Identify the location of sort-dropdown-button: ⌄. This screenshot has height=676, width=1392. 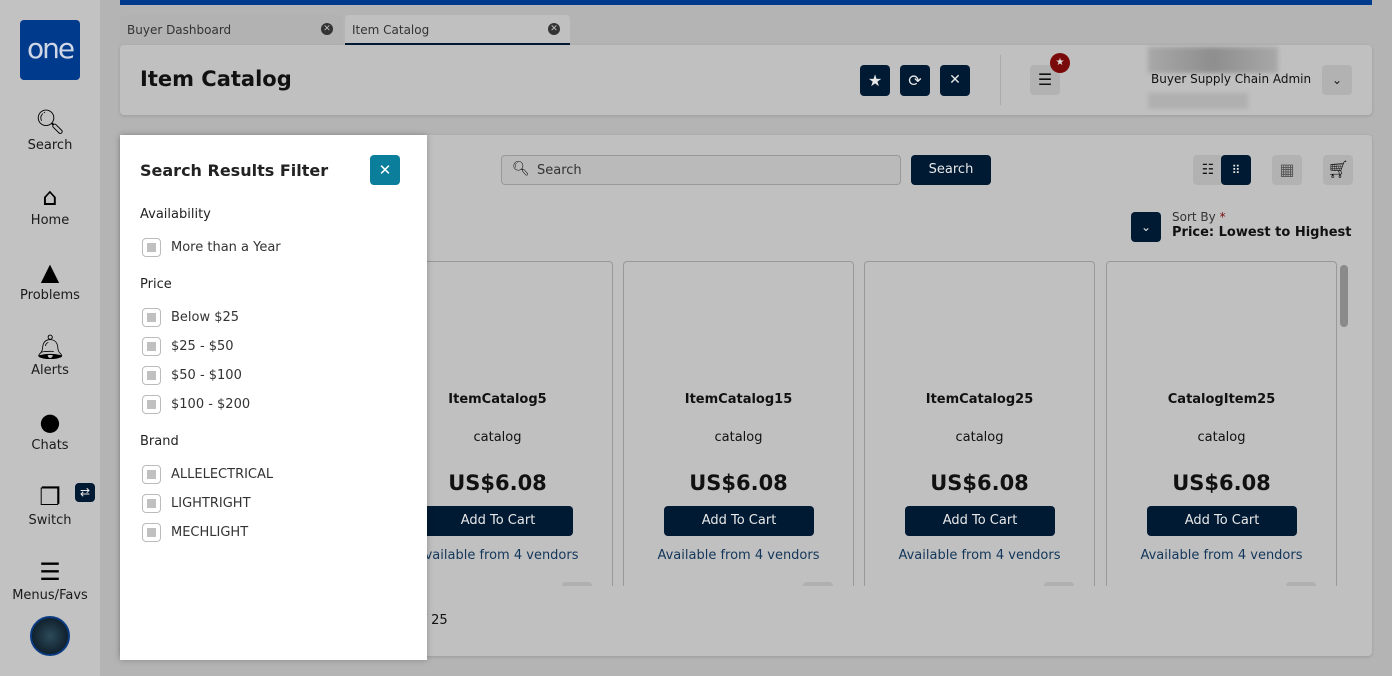
(1146, 227).